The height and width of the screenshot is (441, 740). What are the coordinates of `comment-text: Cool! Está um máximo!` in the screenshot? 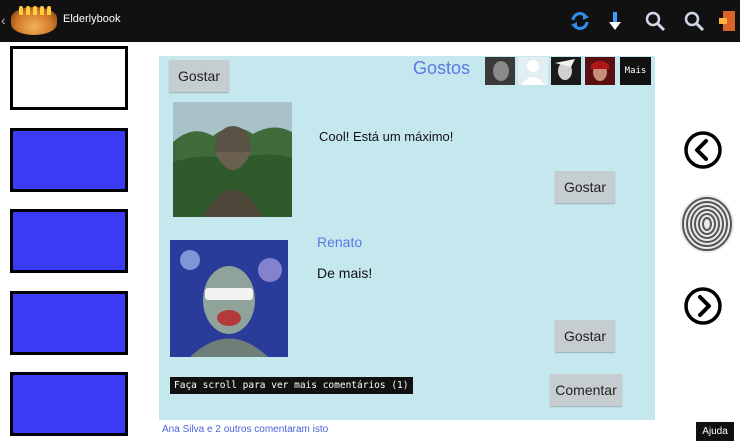 It's located at (386, 136).